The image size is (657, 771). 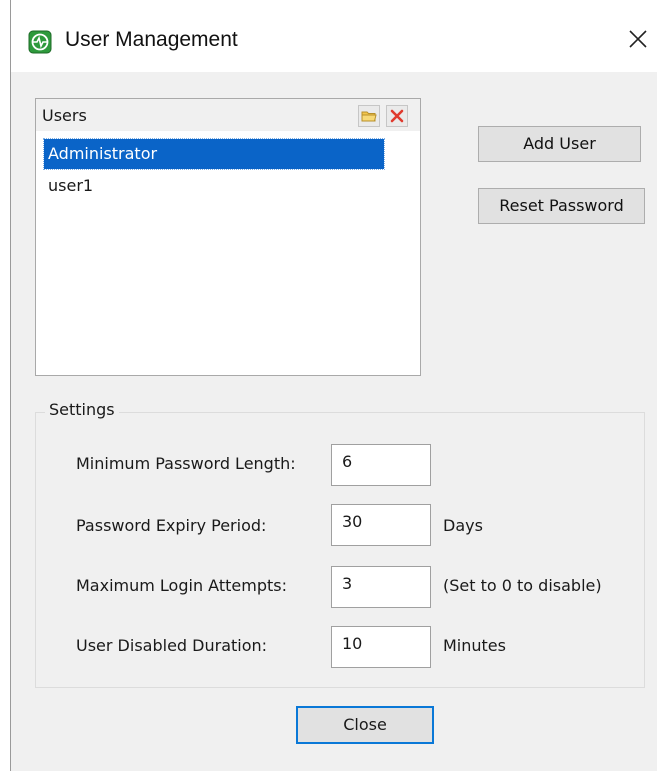 What do you see at coordinates (381, 647) in the screenshot?
I see `user-disabled-duration-input: 10` at bounding box center [381, 647].